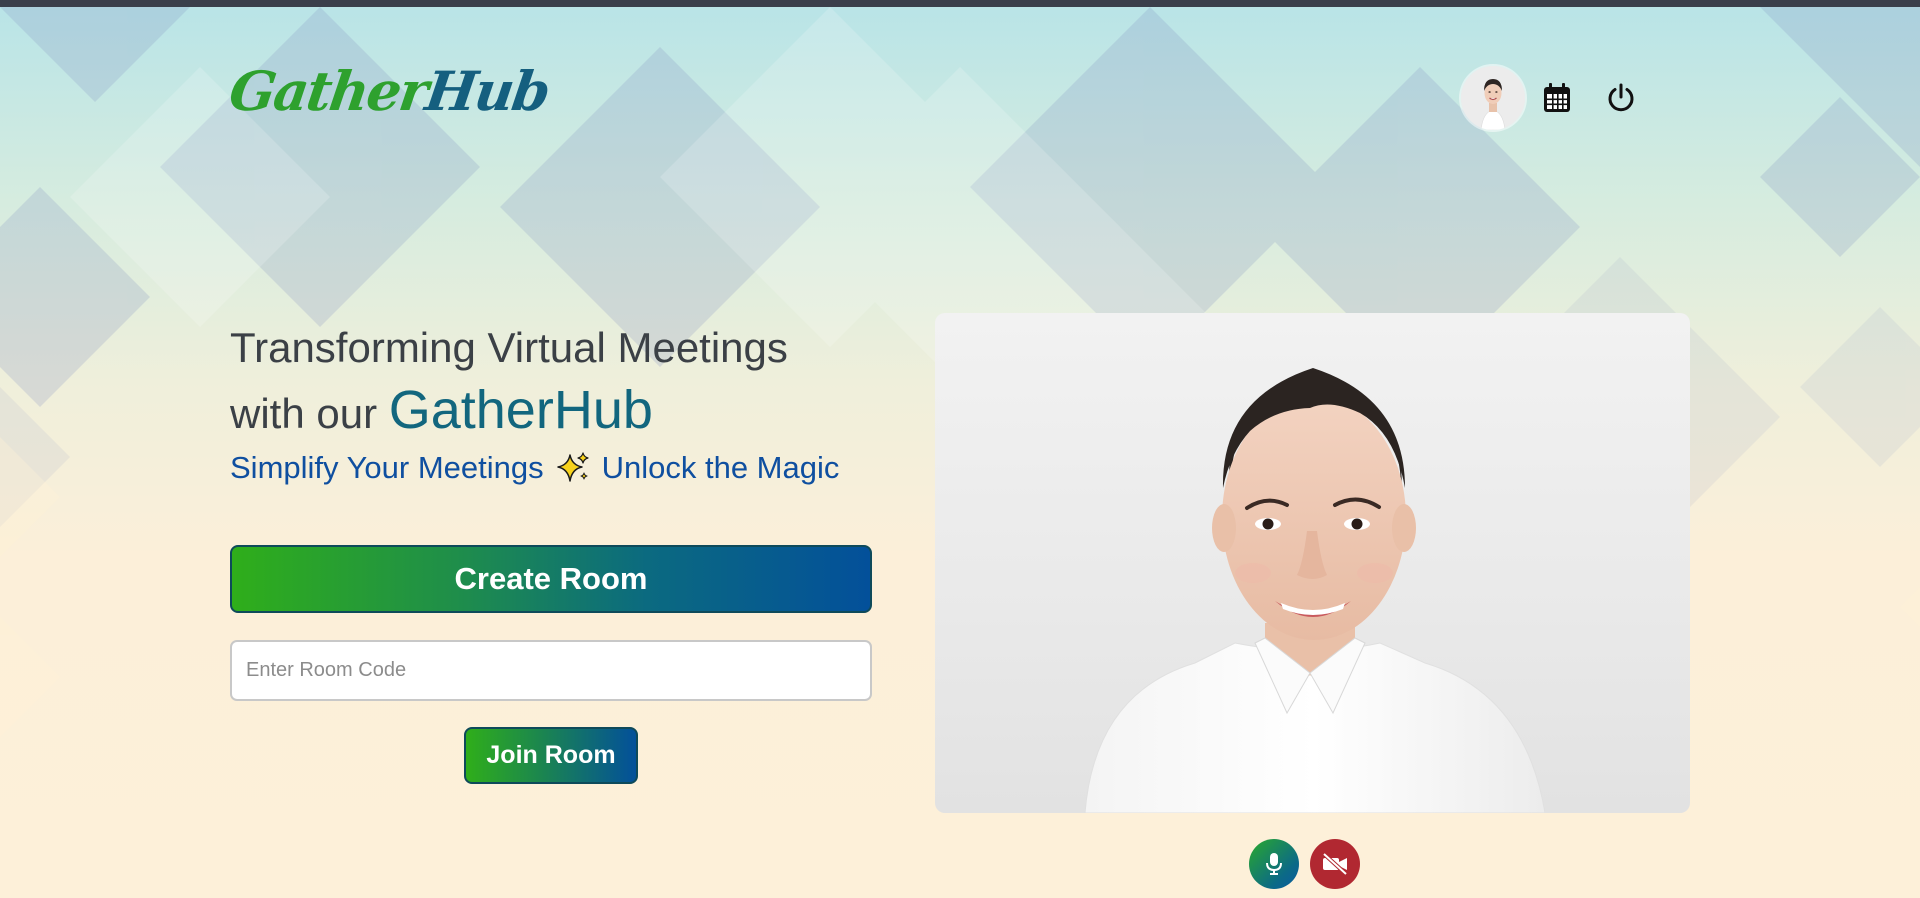 Image resolution: width=1920 pixels, height=898 pixels. I want to click on hero-title-brand: GatherHub, so click(520, 410).